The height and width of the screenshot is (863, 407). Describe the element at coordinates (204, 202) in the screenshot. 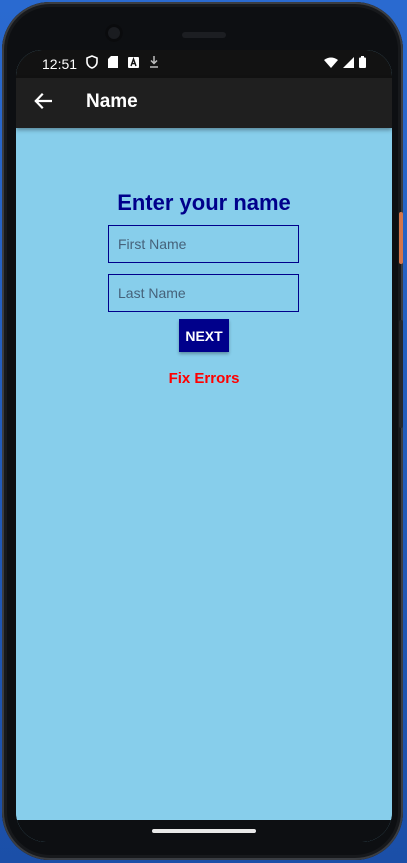

I see `form-heading: Enter your name` at that location.